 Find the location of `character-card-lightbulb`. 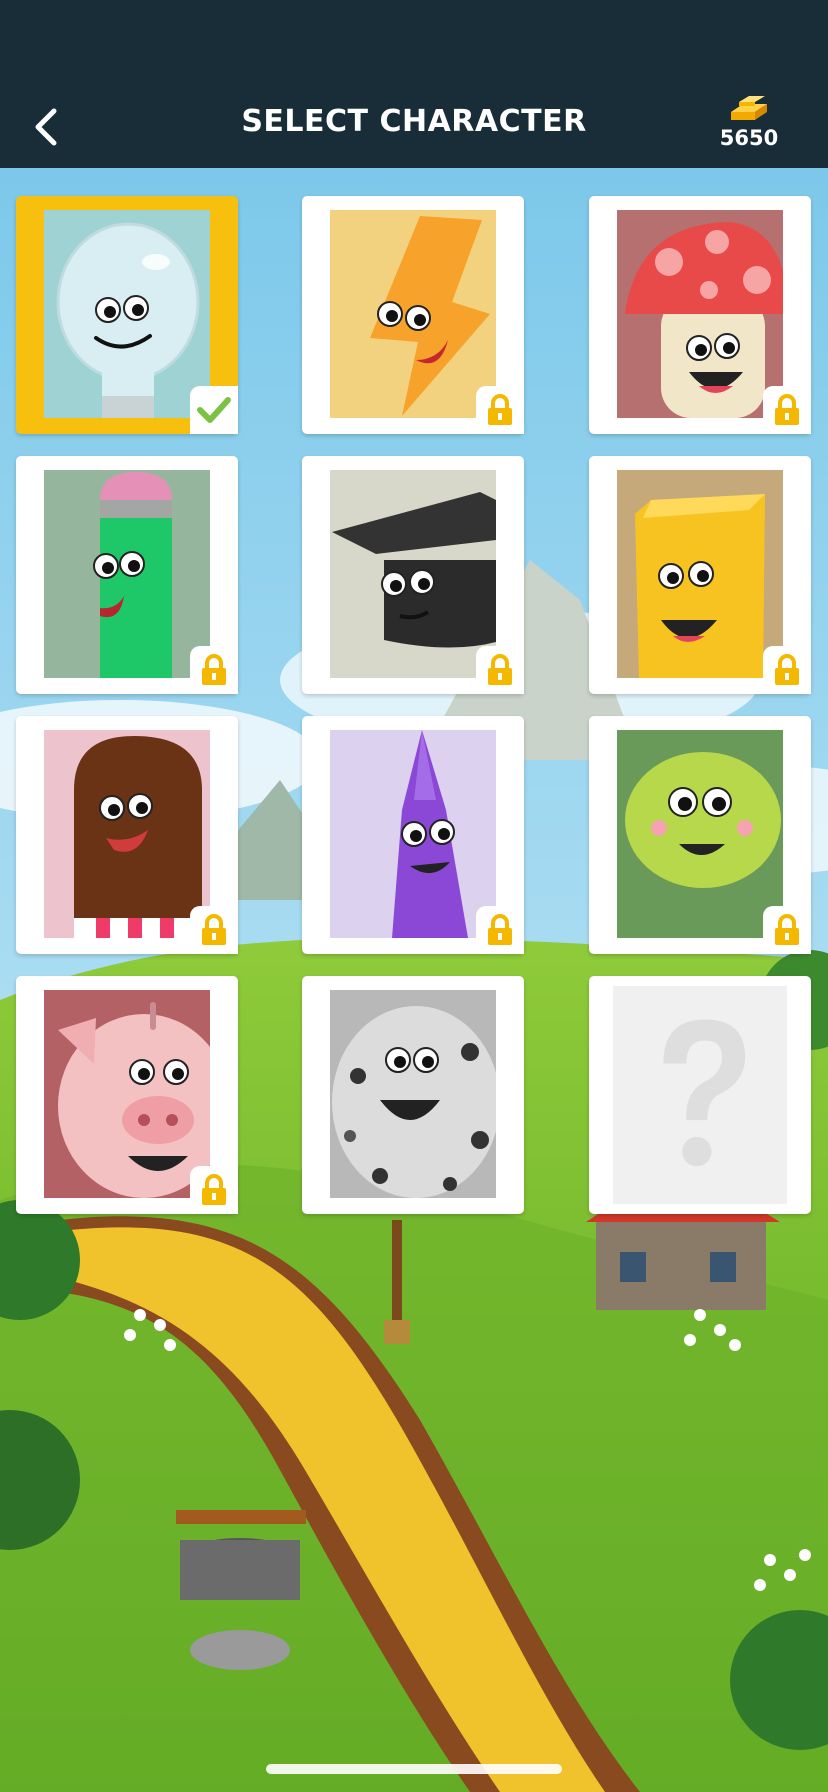

character-card-lightbulb is located at coordinates (127, 315).